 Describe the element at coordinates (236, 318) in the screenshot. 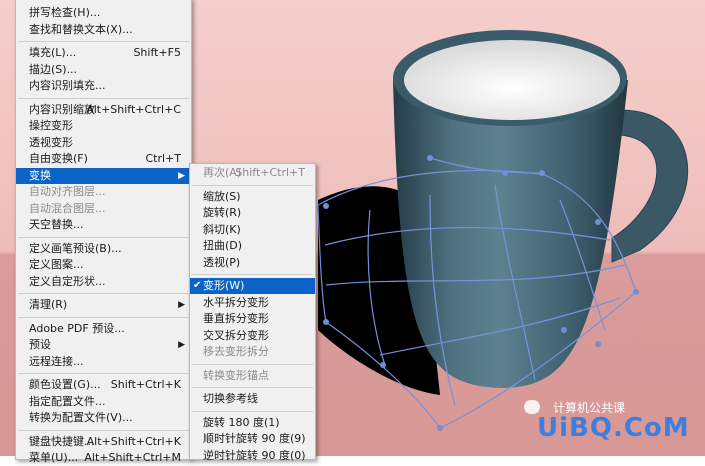

I see `menu-item-label: 垂直拆分变形` at that location.